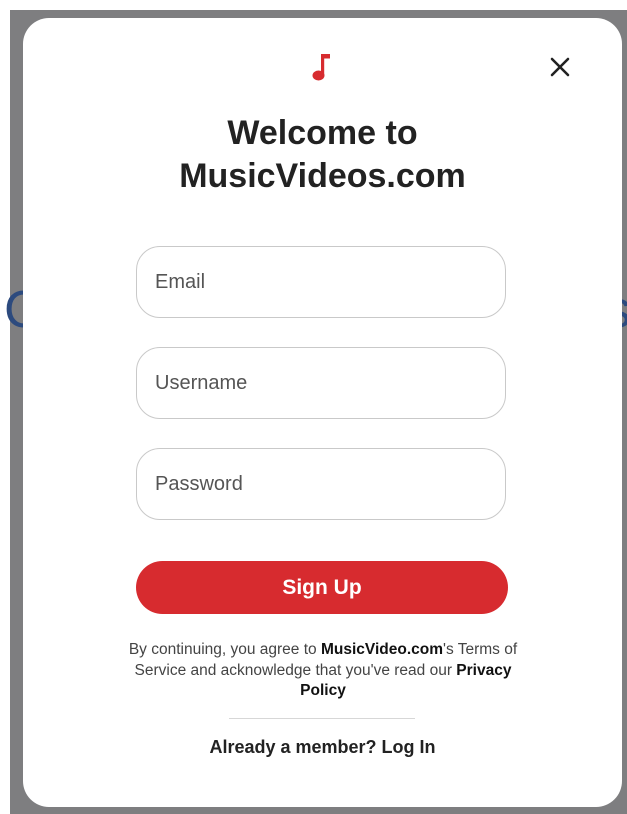 The width and height of the screenshot is (627, 814). Describe the element at coordinates (322, 176) in the screenshot. I see `title-line-2: MusicVideos.com` at that location.